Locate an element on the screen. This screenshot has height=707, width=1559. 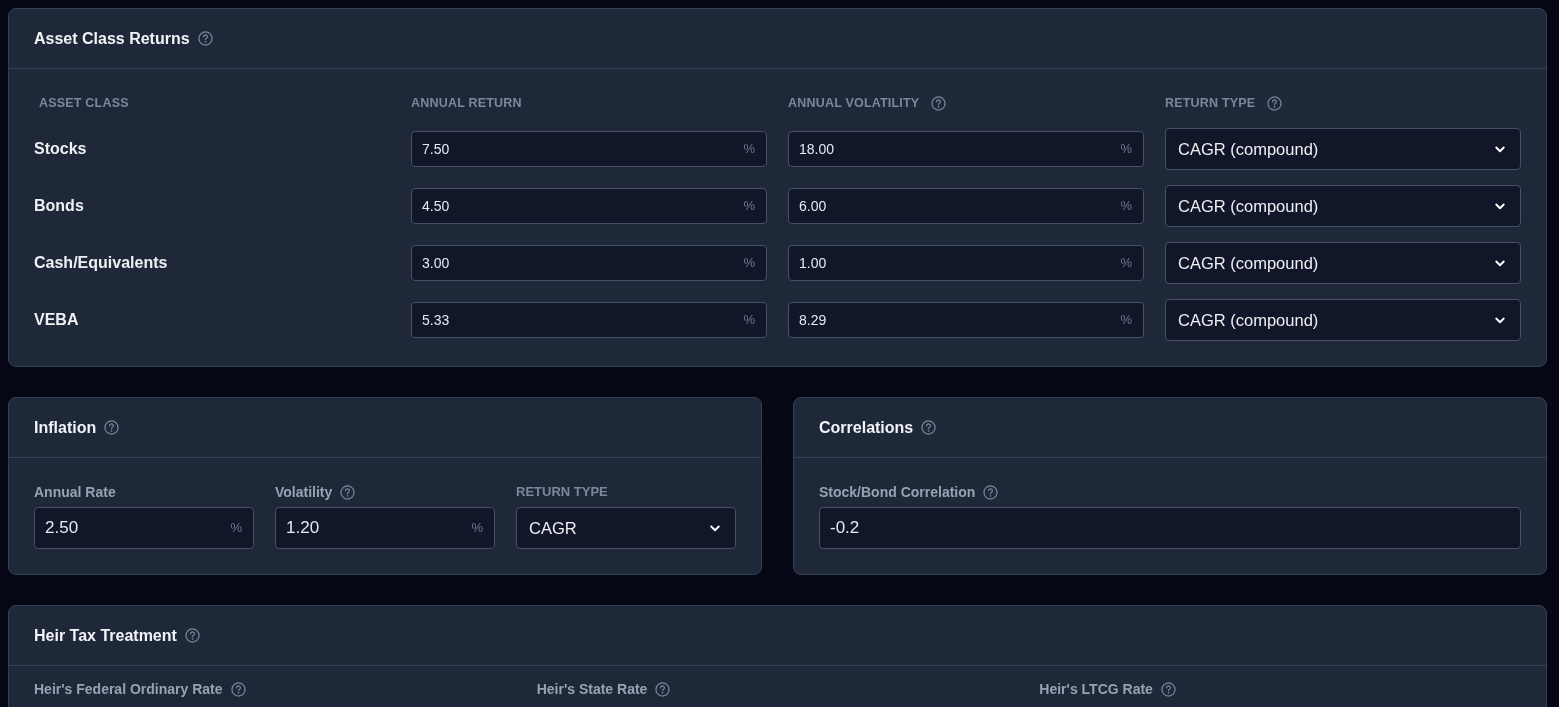
field-label: Heir's State Rate is located at coordinates (592, 689).